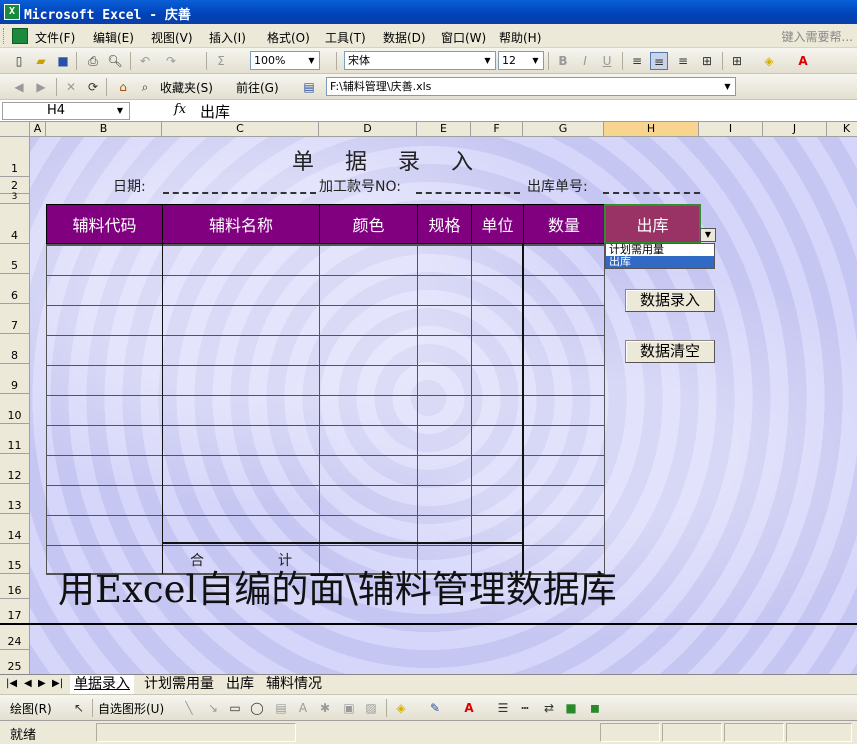 The width and height of the screenshot is (857, 744). What do you see at coordinates (637, 61) in the screenshot?
I see `align-left-icon: ≡` at bounding box center [637, 61].